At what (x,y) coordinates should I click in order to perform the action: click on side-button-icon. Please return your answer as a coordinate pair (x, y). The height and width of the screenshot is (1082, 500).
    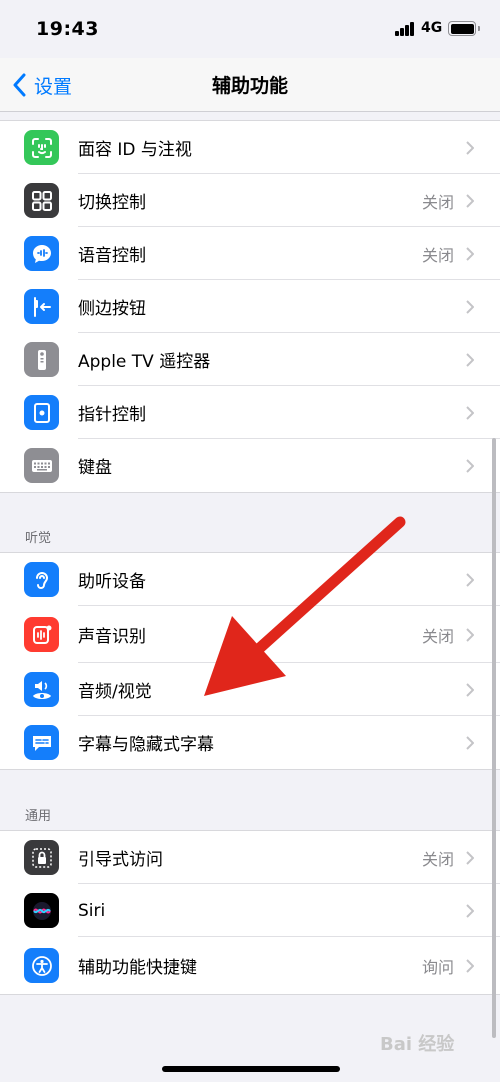
    Looking at the image, I should click on (41, 306).